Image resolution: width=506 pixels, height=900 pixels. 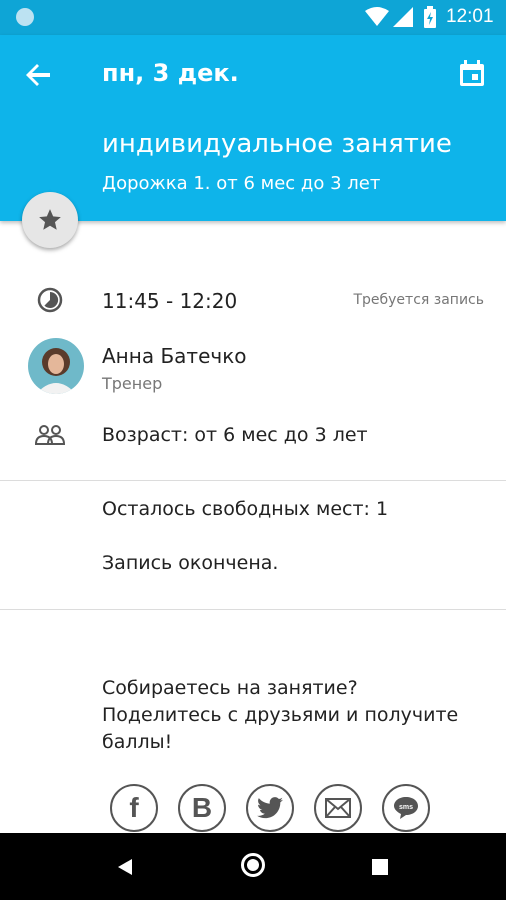 I want to click on age-range: Возраст: от 6 мес до 3 лет, so click(x=235, y=435).